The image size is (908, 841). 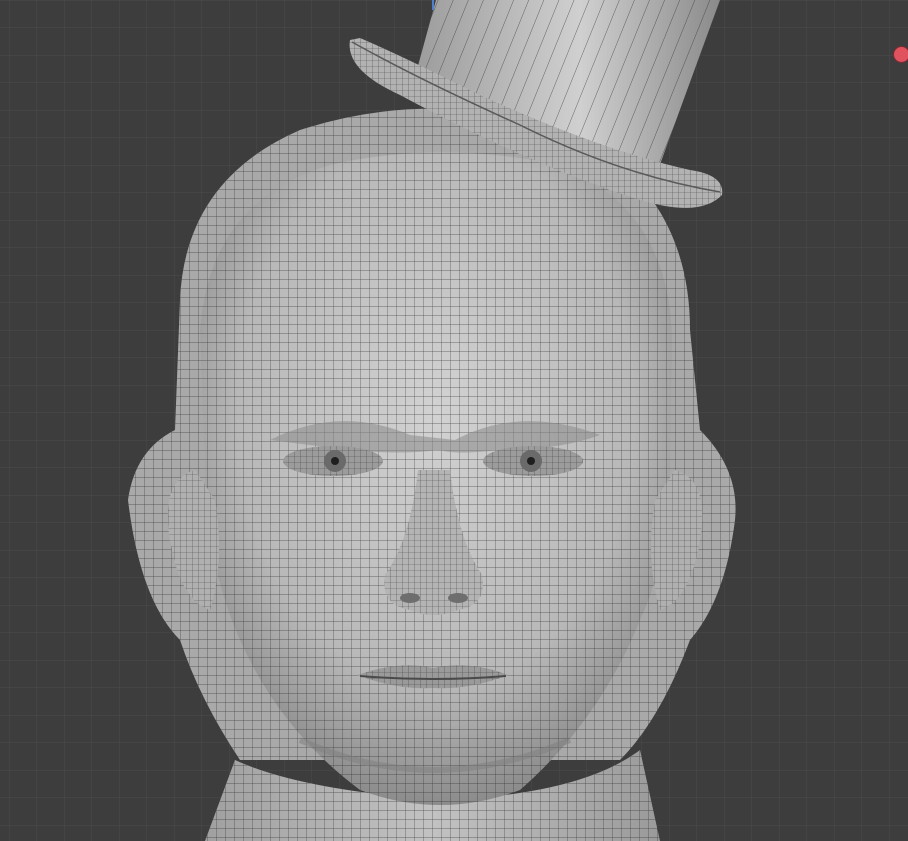 I want to click on gizmo-x-axis-icon, so click(x=900, y=54).